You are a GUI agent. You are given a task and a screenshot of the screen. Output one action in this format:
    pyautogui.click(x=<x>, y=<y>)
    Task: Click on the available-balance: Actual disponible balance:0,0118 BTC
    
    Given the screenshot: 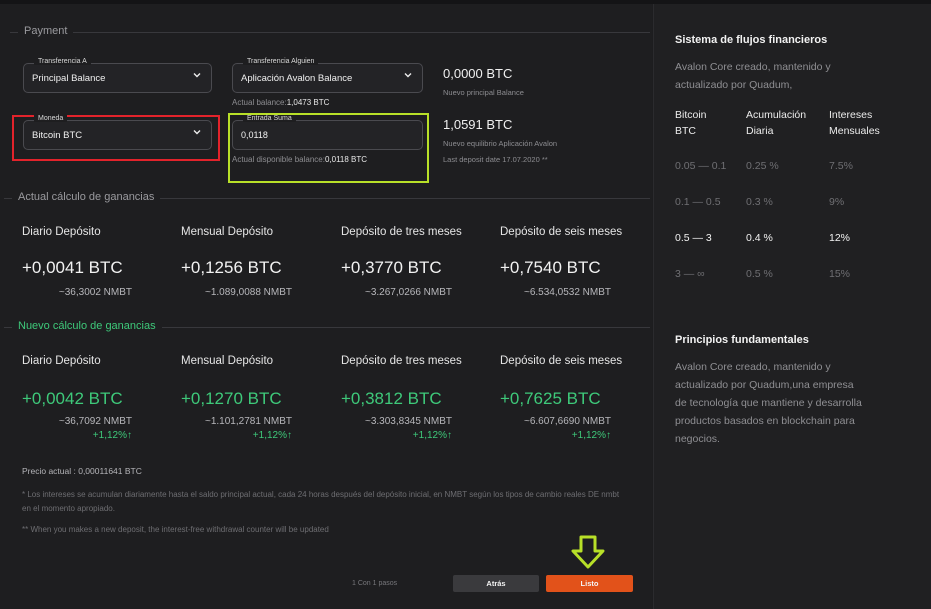 What is the action you would take?
    pyautogui.click(x=300, y=159)
    